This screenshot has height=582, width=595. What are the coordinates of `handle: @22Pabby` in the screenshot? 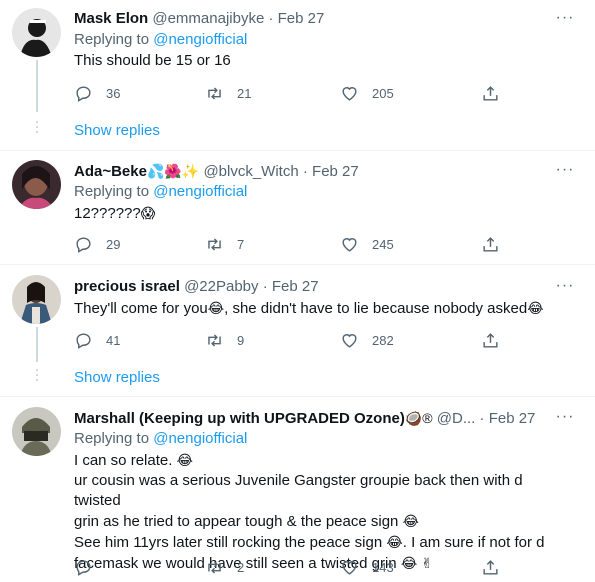 It's located at (221, 286).